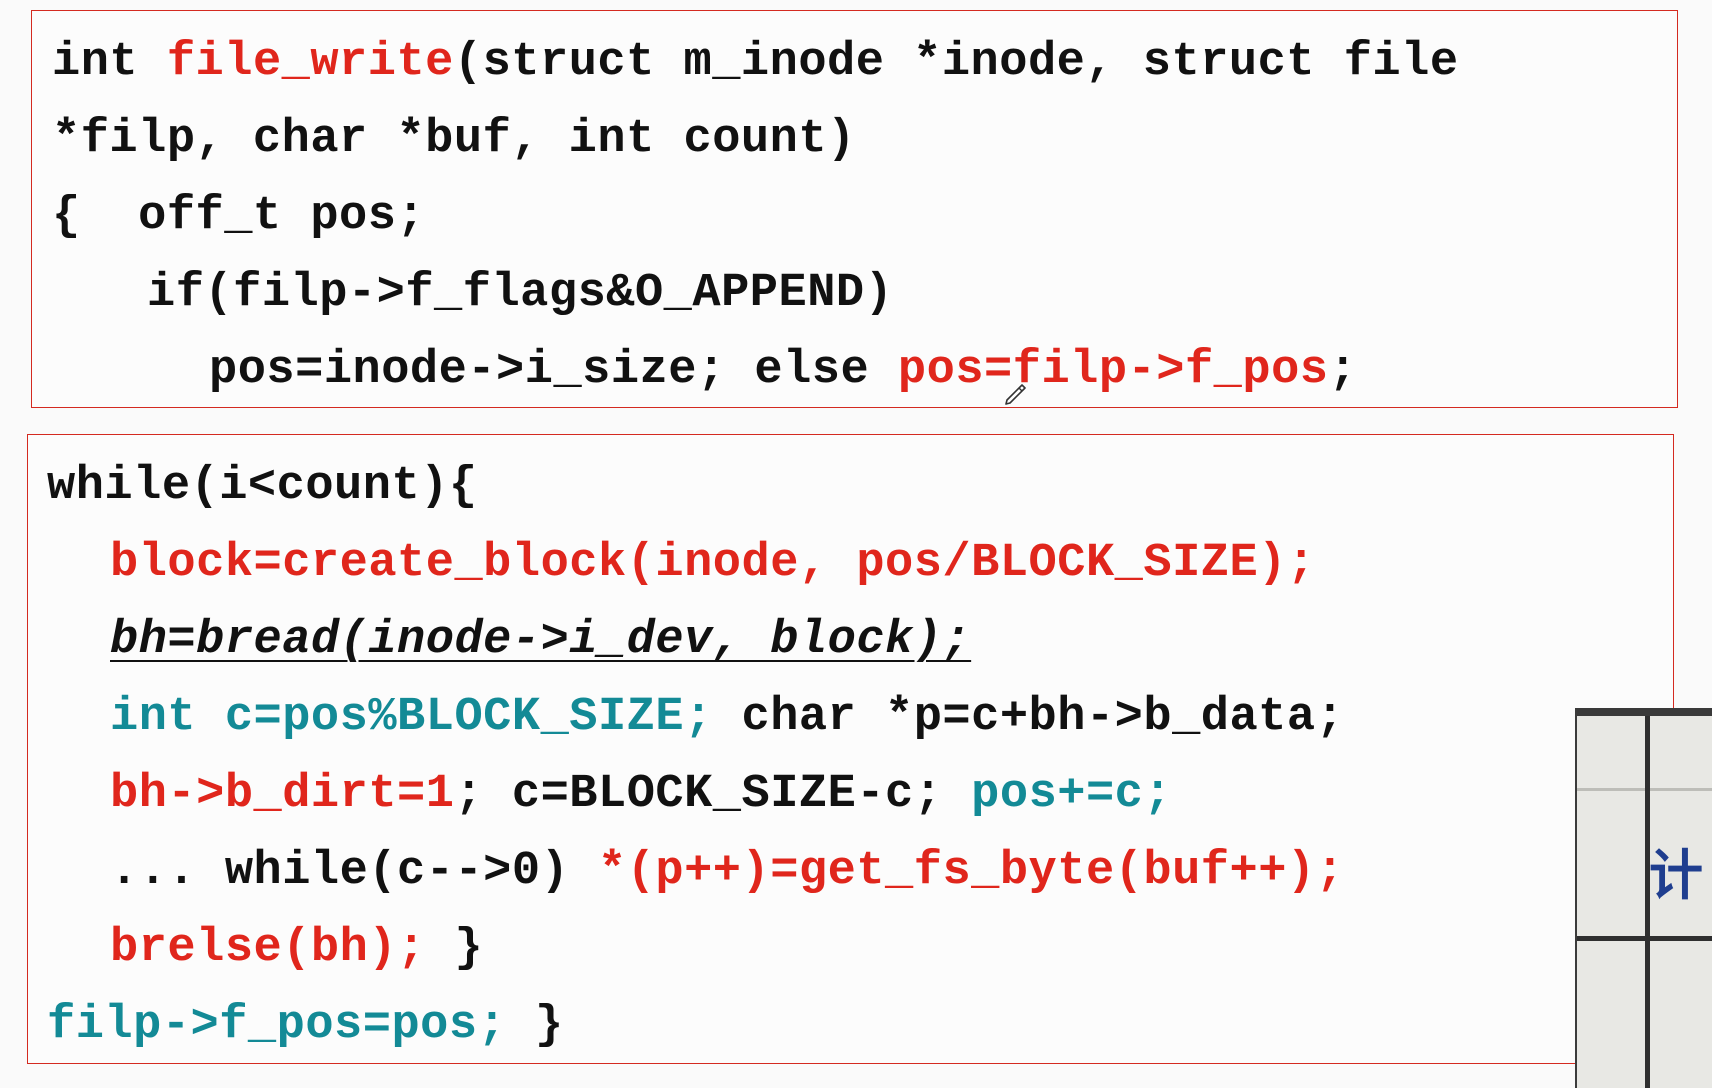 The image size is (1712, 1088). I want to click on code-brelse-call: brelse(bh);, so click(268, 948).